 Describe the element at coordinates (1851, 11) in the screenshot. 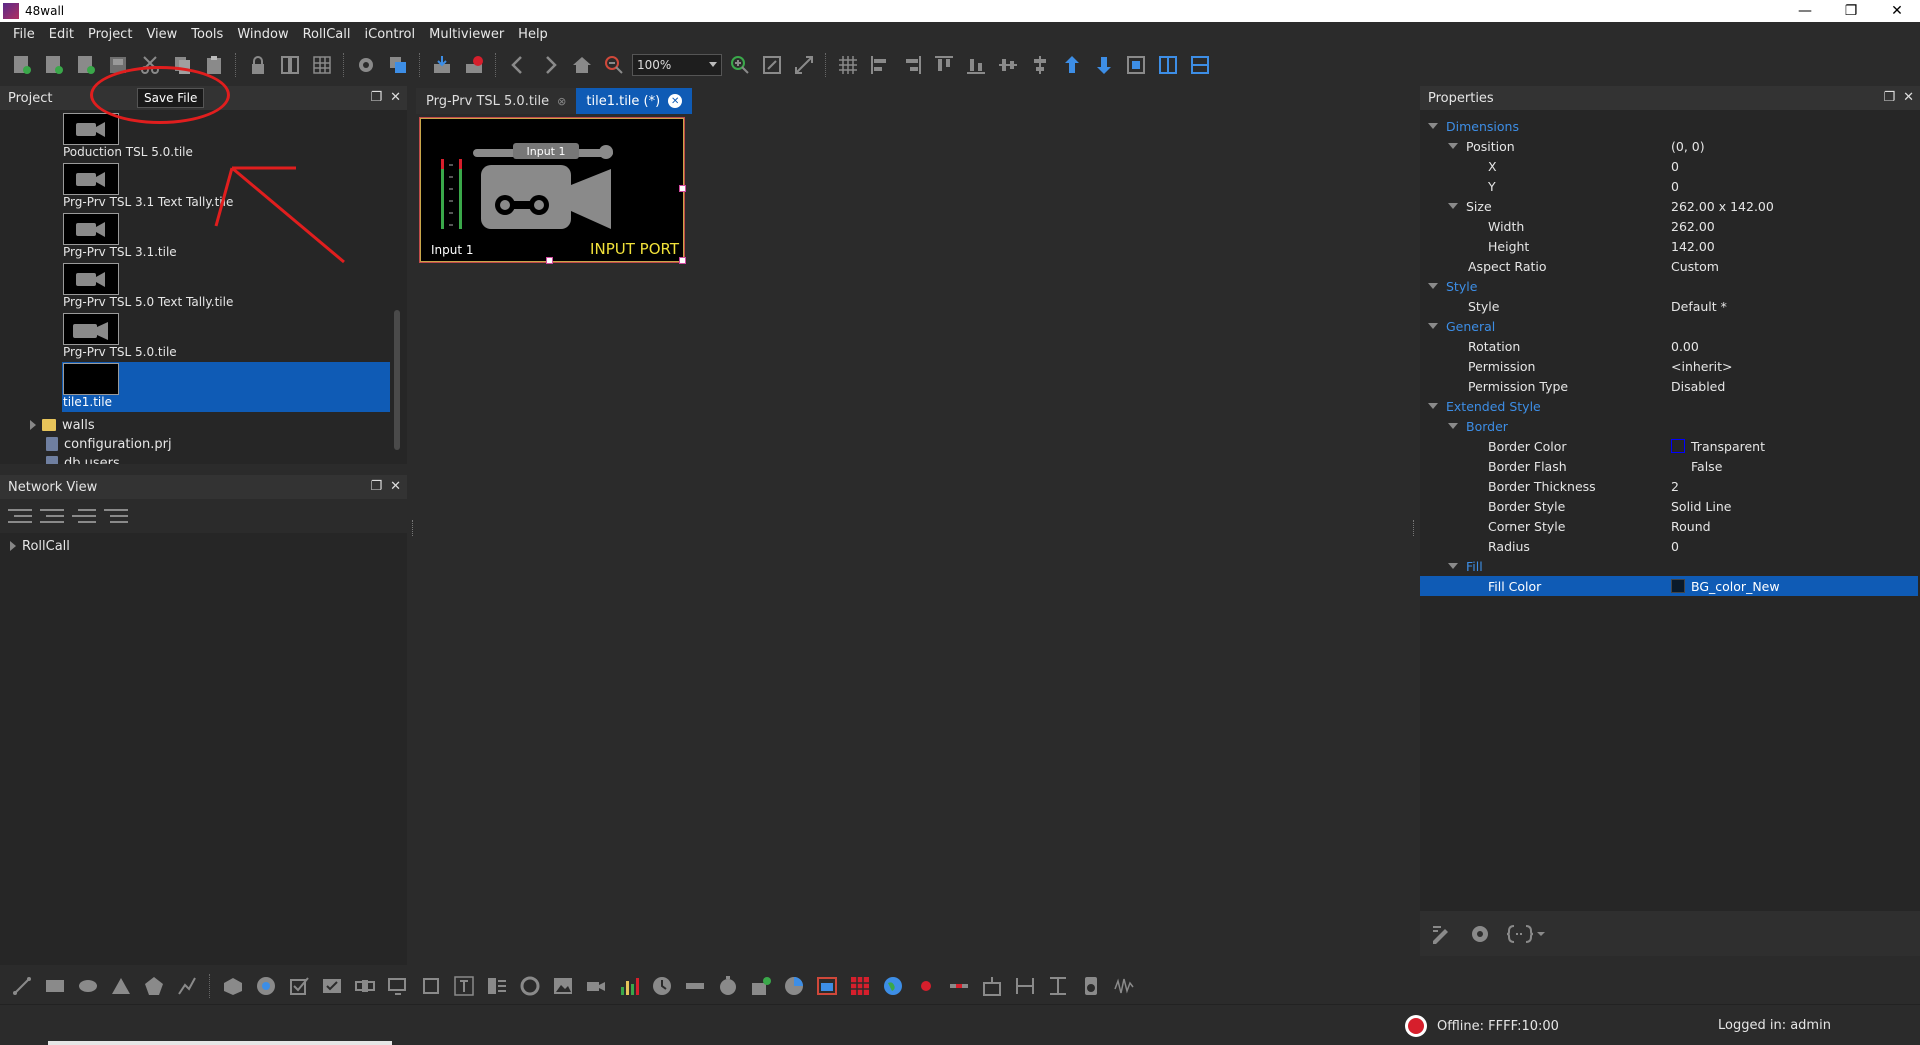

I see `restore-button: ❐` at that location.